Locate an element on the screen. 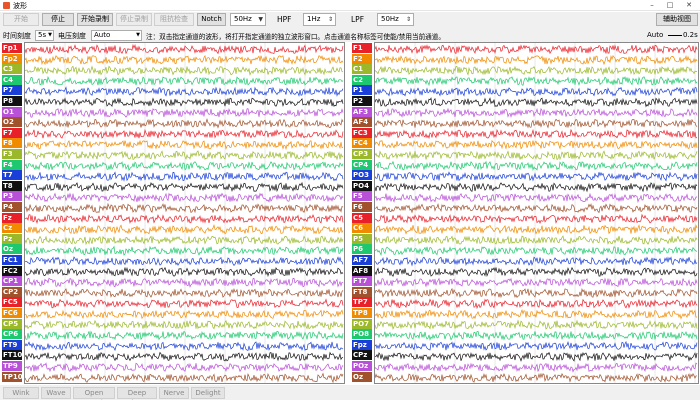 The width and height of the screenshot is (700, 400). channel-label-p1: P1 is located at coordinates (362, 90).